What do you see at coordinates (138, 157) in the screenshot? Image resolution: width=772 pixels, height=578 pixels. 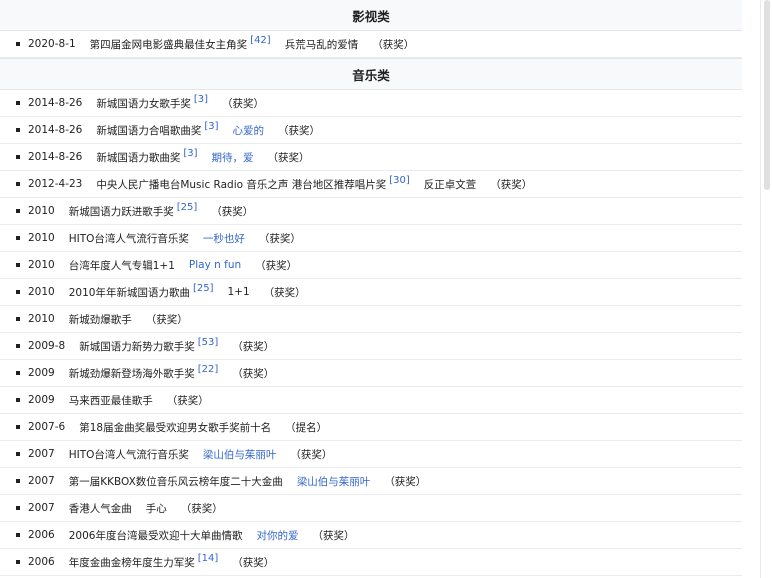 I see `award-name: 新城国语力歌曲奖` at bounding box center [138, 157].